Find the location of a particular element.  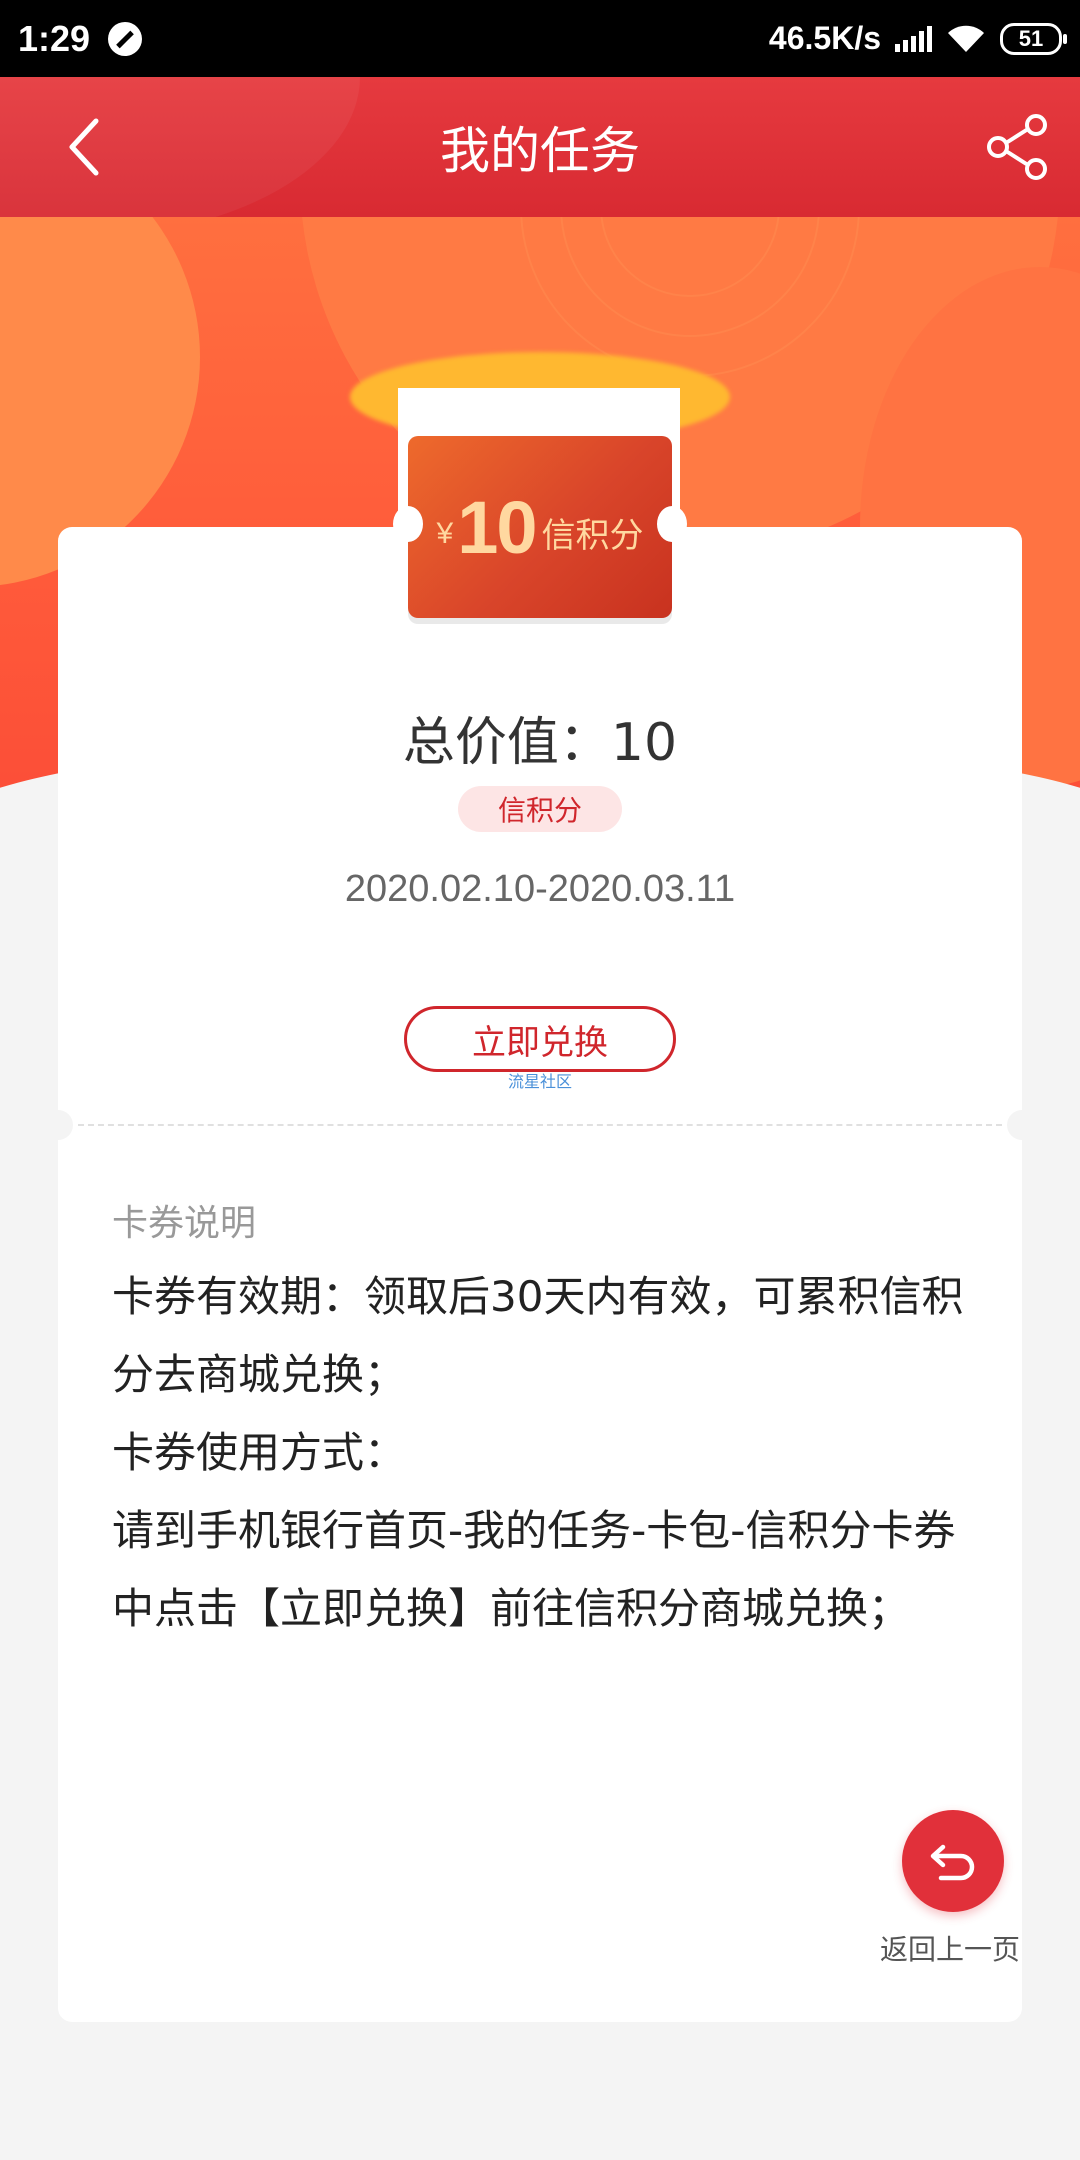

total-value: 总价值：10 is located at coordinates (540, 743).